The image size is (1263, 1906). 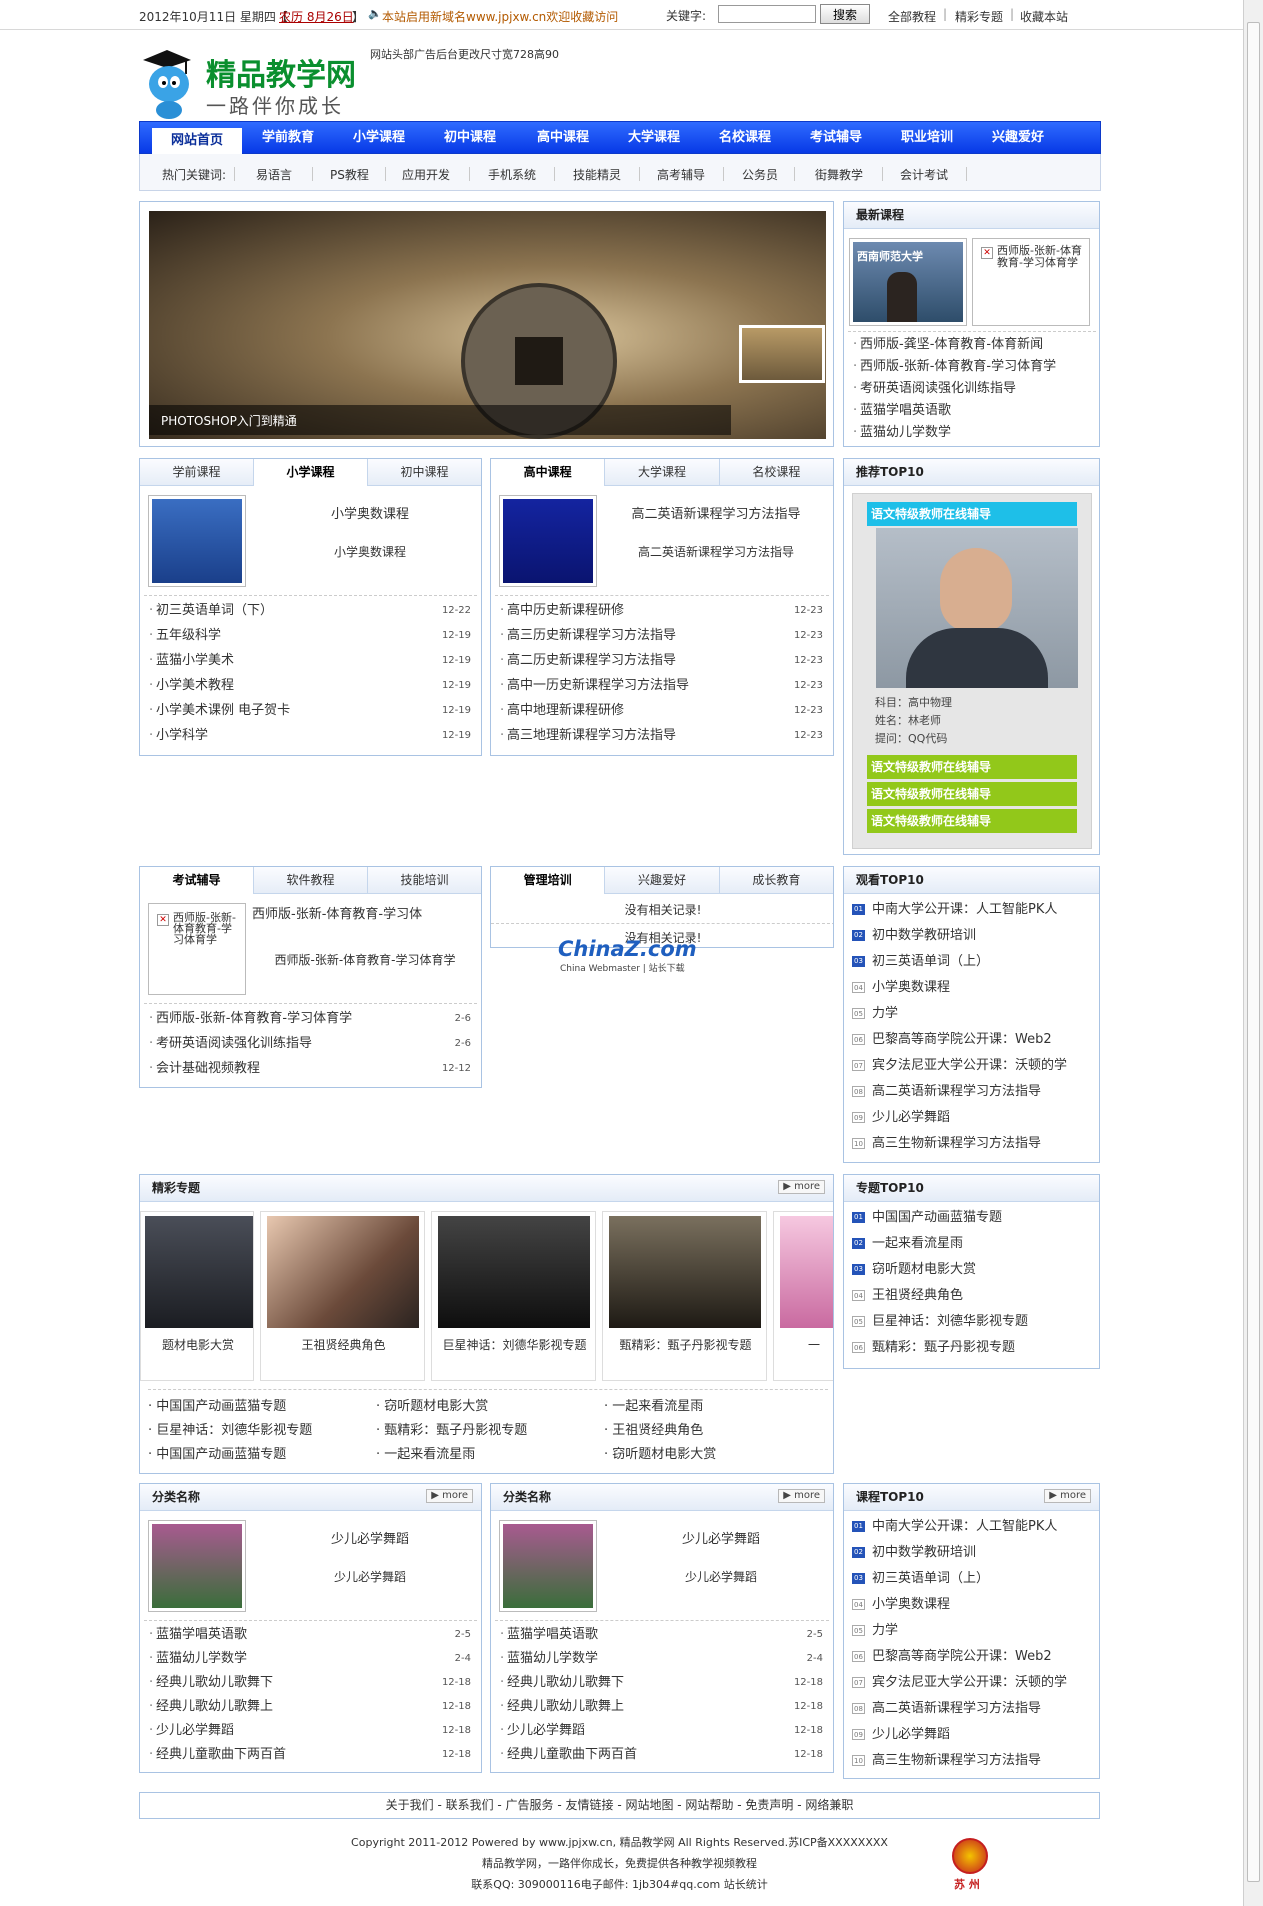 What do you see at coordinates (1018, 137) in the screenshot?
I see `nav-item-hobby: 兴趣爱好` at bounding box center [1018, 137].